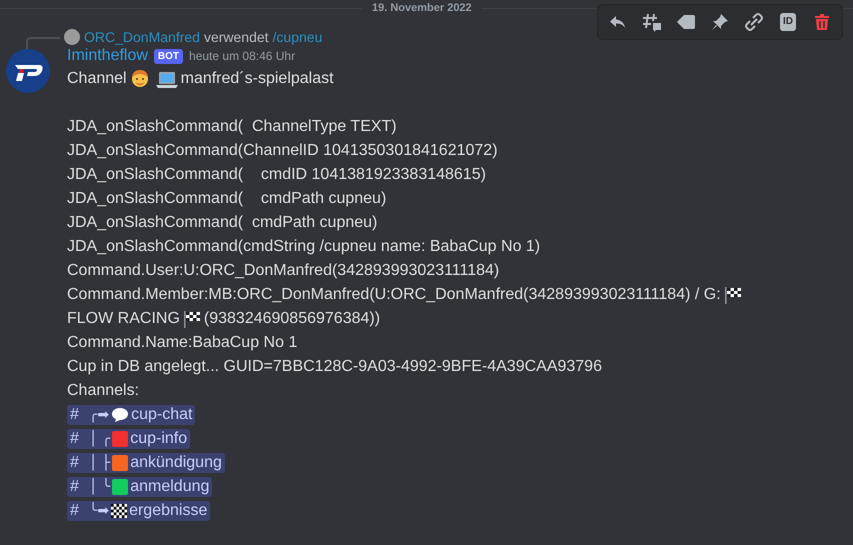 The width and height of the screenshot is (853, 545). I want to click on checkered-icon, so click(119, 511).